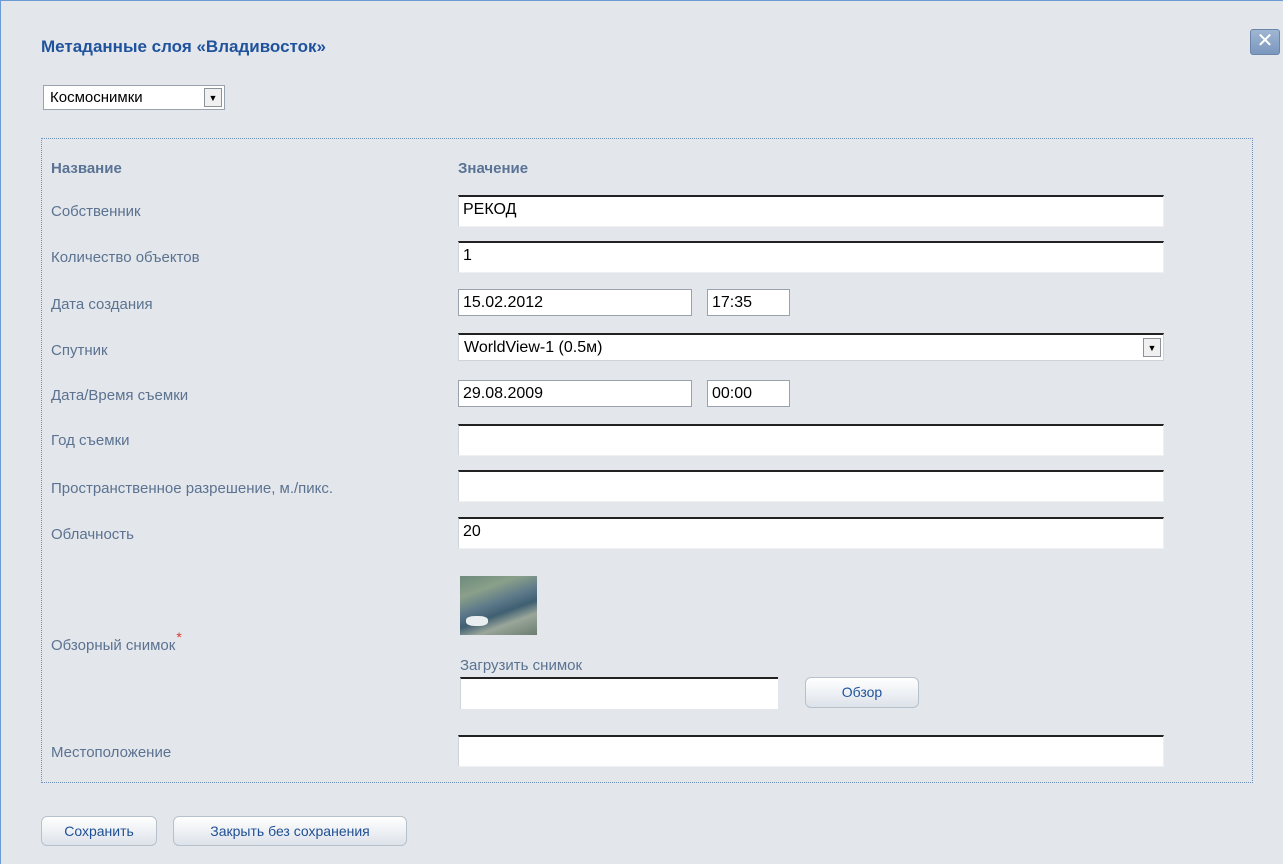 The height and width of the screenshot is (864, 1283). I want to click on created-date-label: Дата создания, so click(102, 304).